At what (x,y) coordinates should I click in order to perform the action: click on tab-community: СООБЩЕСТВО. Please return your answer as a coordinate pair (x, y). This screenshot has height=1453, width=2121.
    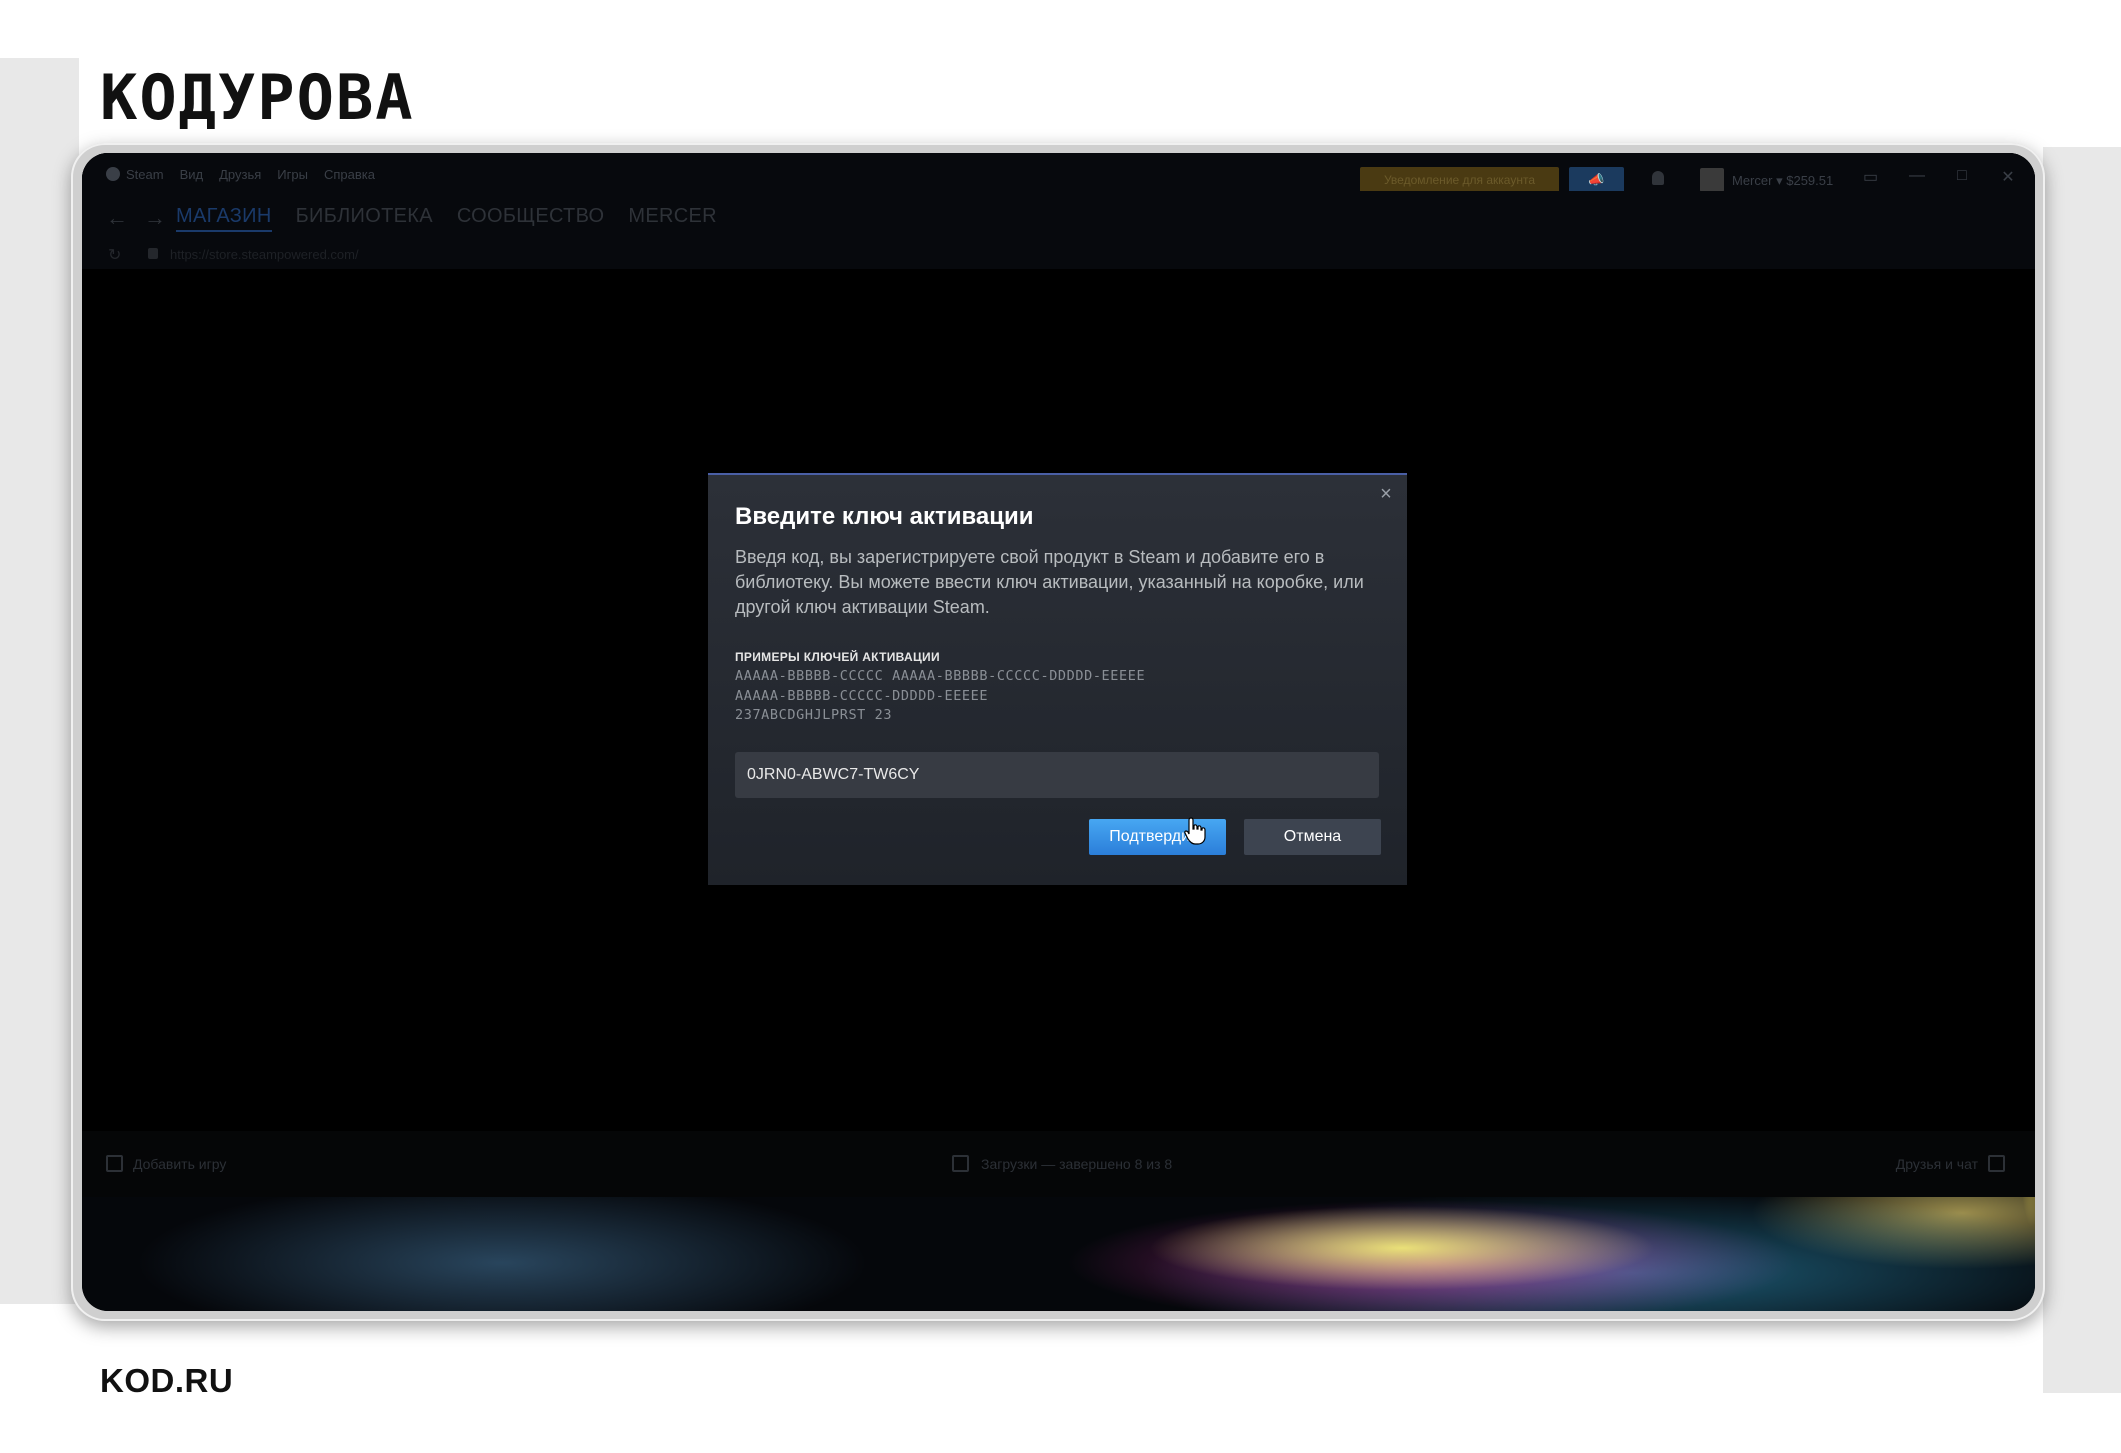
    Looking at the image, I should click on (531, 218).